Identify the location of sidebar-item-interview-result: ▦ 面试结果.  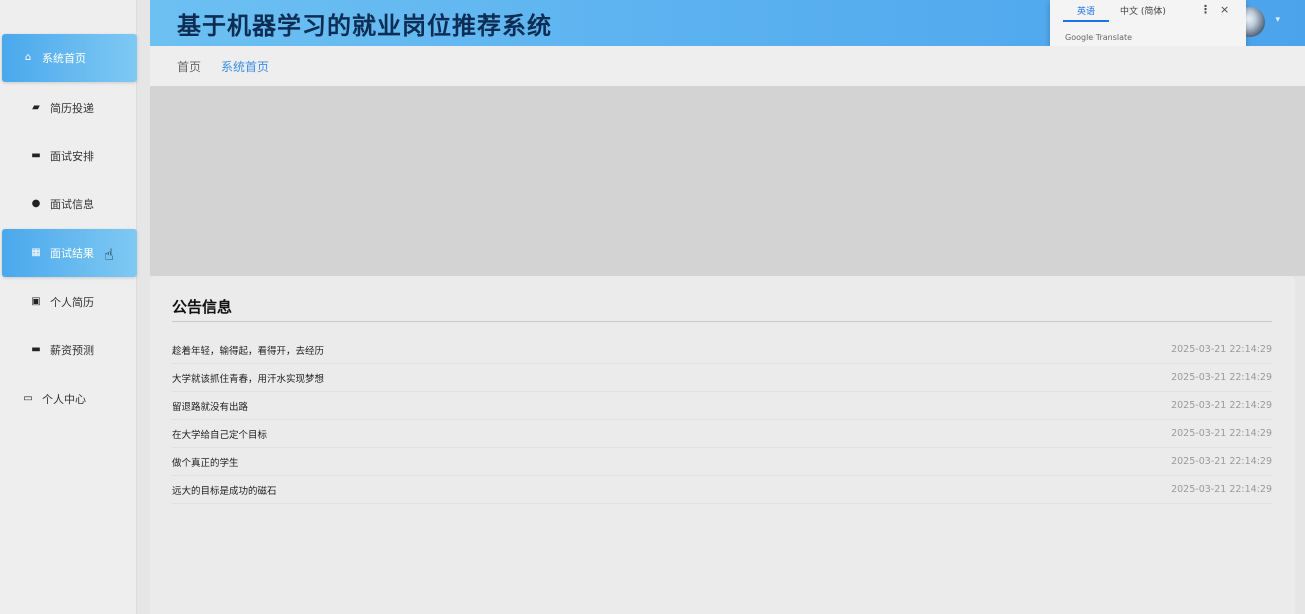
(69, 253).